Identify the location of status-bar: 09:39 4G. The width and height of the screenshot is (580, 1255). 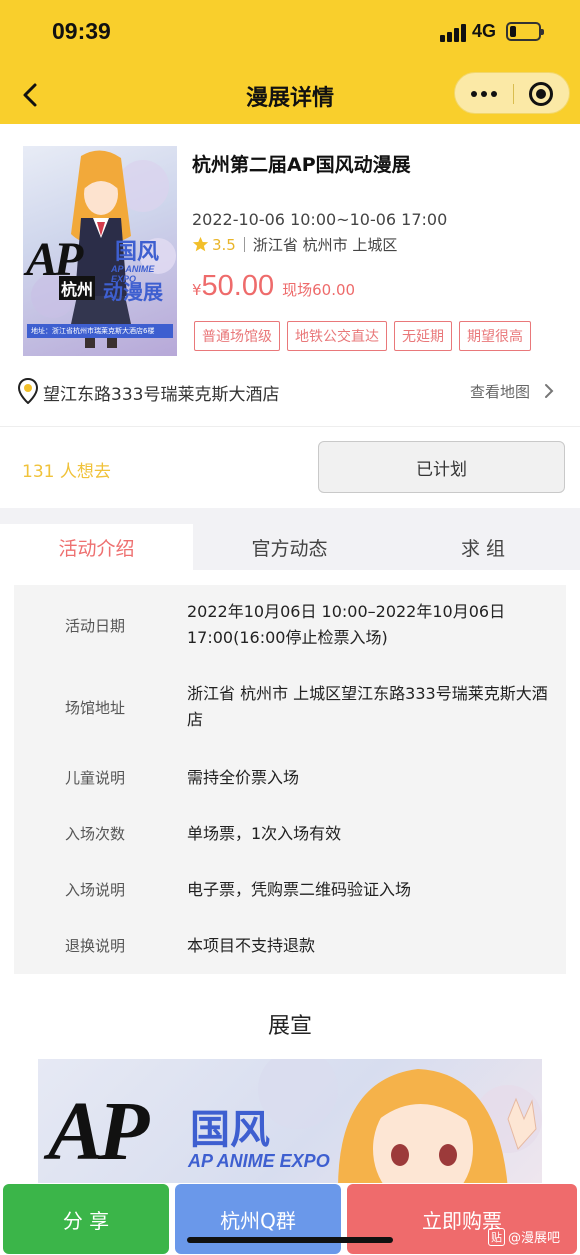
(290, 33).